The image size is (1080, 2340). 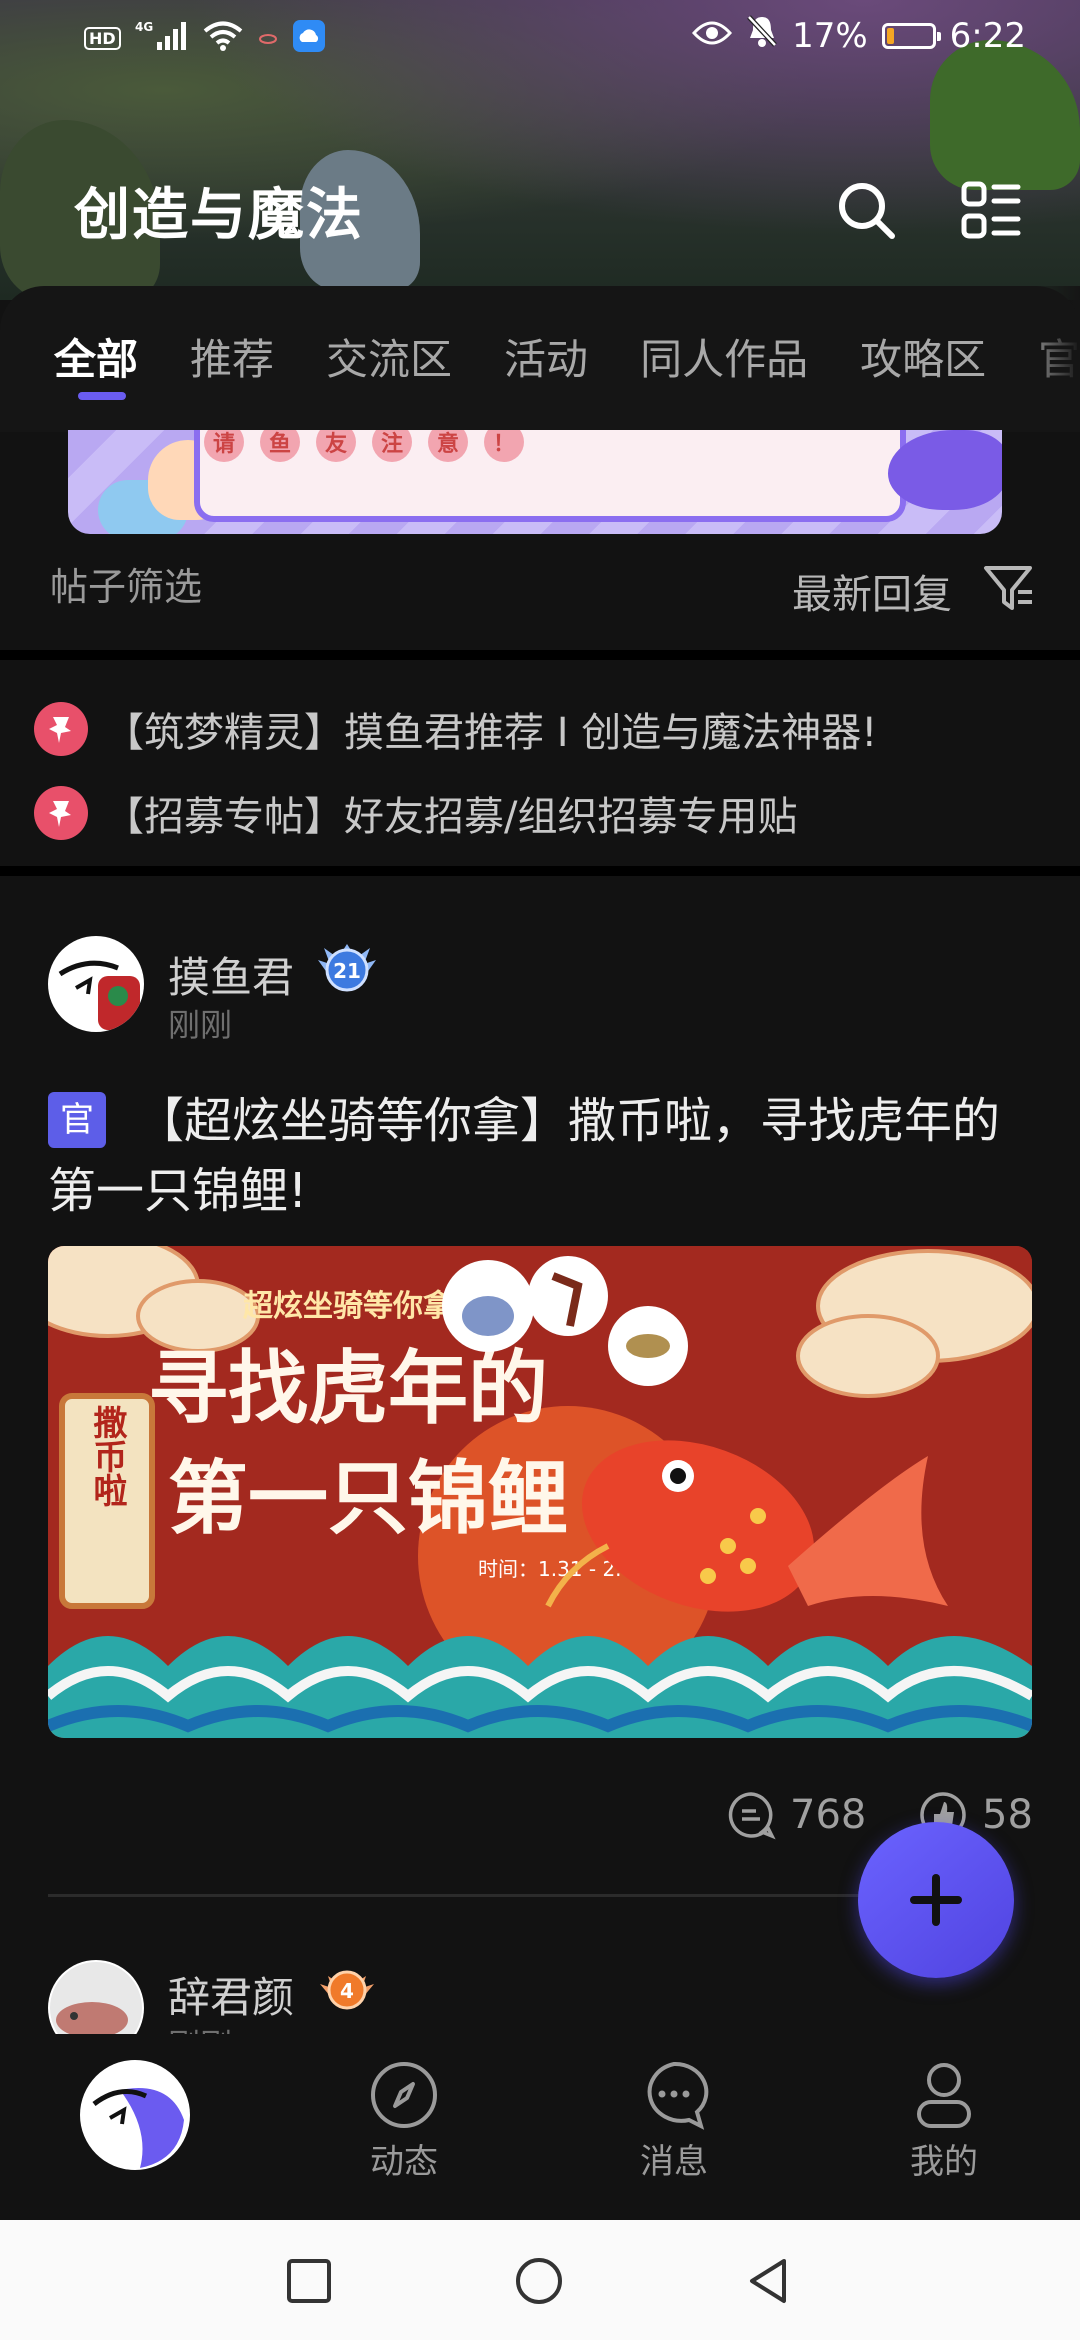 I want to click on battery-percent: 17%, so click(x=830, y=35).